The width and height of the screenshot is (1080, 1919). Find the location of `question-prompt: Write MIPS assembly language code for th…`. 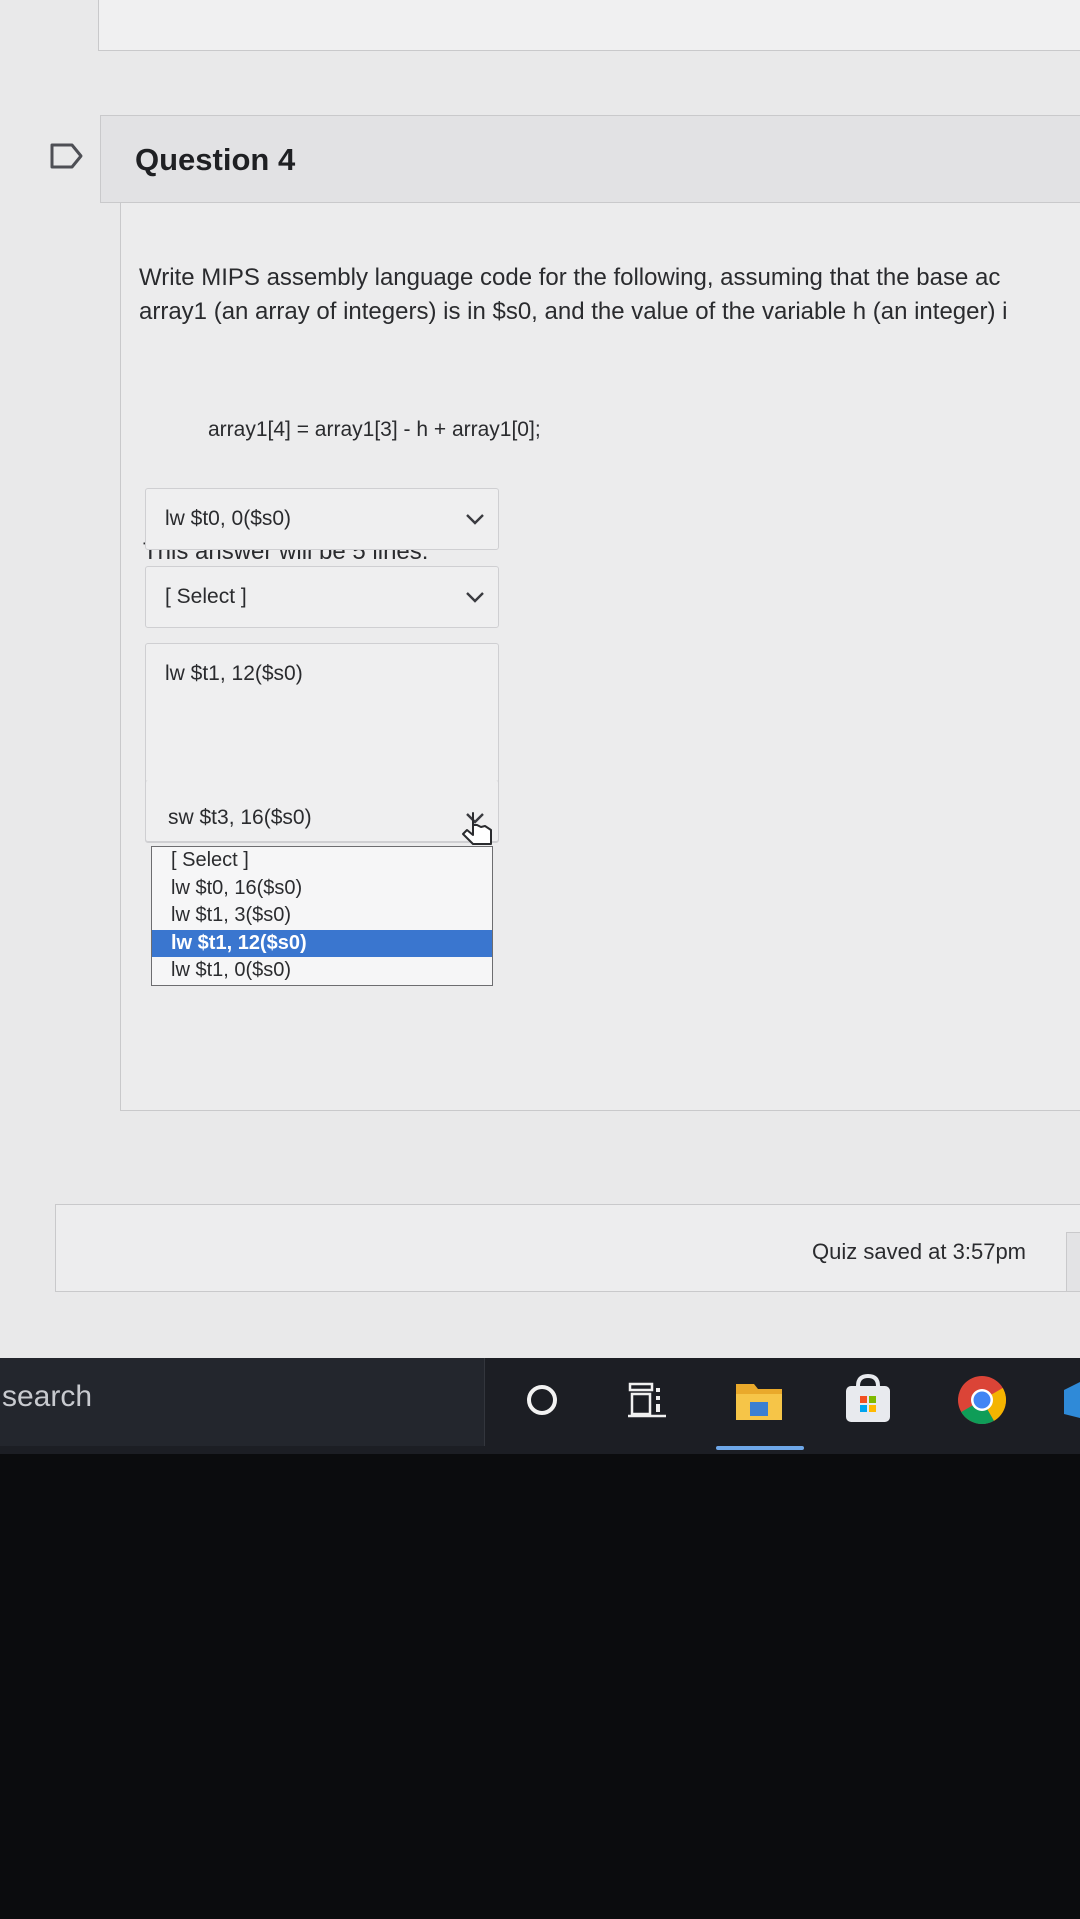

question-prompt: Write MIPS assembly language code for th… is located at coordinates (609, 295).